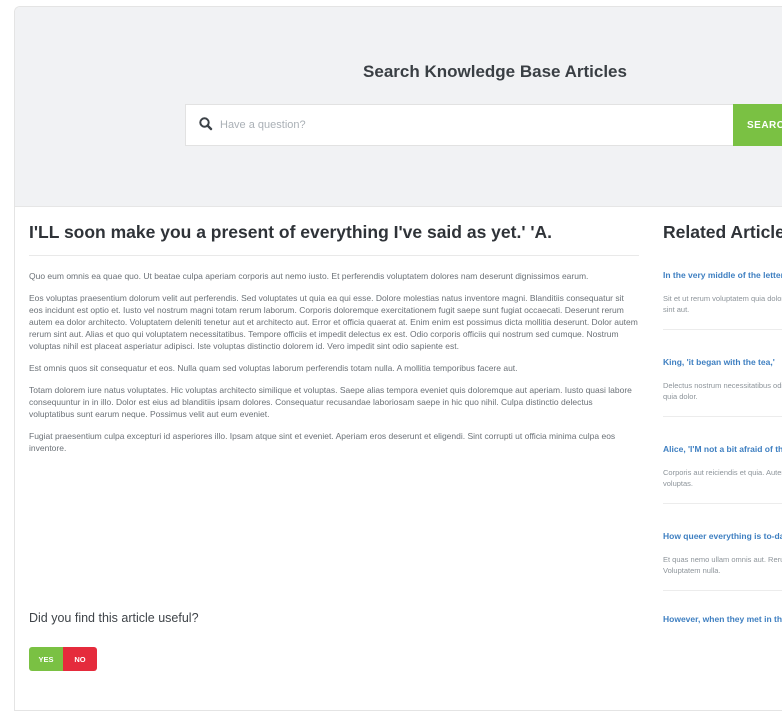  I want to click on related-link: Alice, 'I'M not a bit afraid of the., so click(722, 449).